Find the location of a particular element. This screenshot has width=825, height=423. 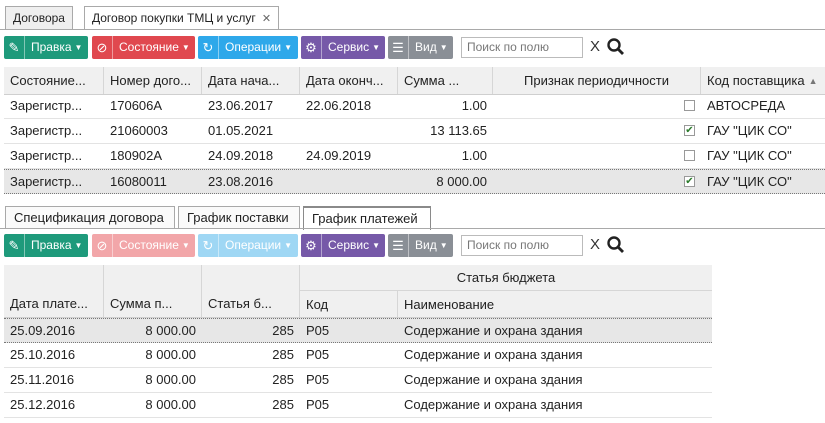

close-tab-icon: ✕ is located at coordinates (266, 19).